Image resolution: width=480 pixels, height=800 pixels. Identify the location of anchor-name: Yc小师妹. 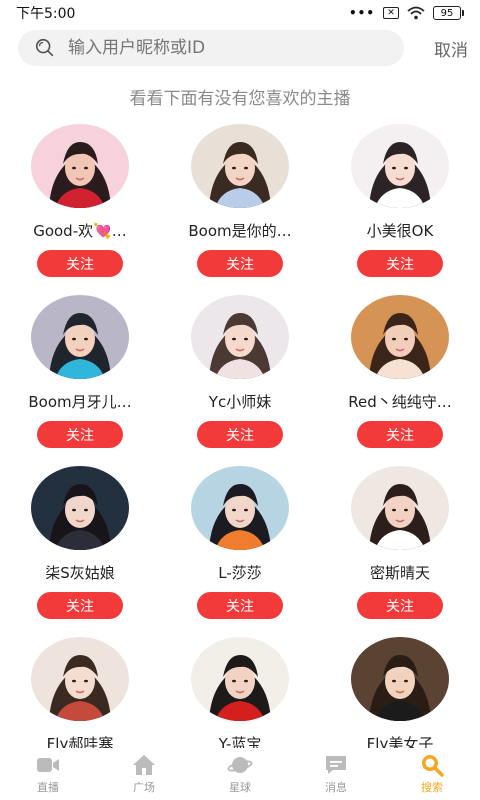
(240, 402).